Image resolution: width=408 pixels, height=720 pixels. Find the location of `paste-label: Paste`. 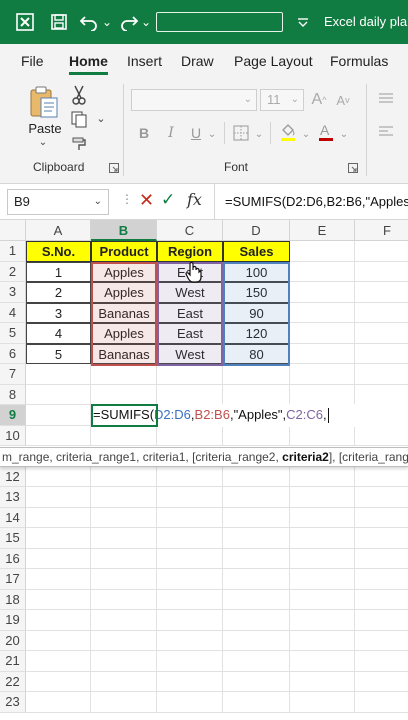

paste-label: Paste is located at coordinates (45, 128).